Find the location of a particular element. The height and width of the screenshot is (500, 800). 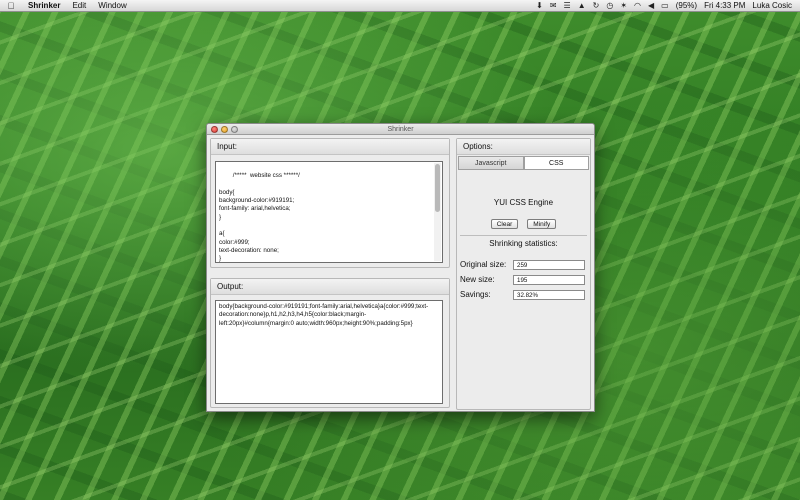

savings-field: 32.82% is located at coordinates (549, 294).